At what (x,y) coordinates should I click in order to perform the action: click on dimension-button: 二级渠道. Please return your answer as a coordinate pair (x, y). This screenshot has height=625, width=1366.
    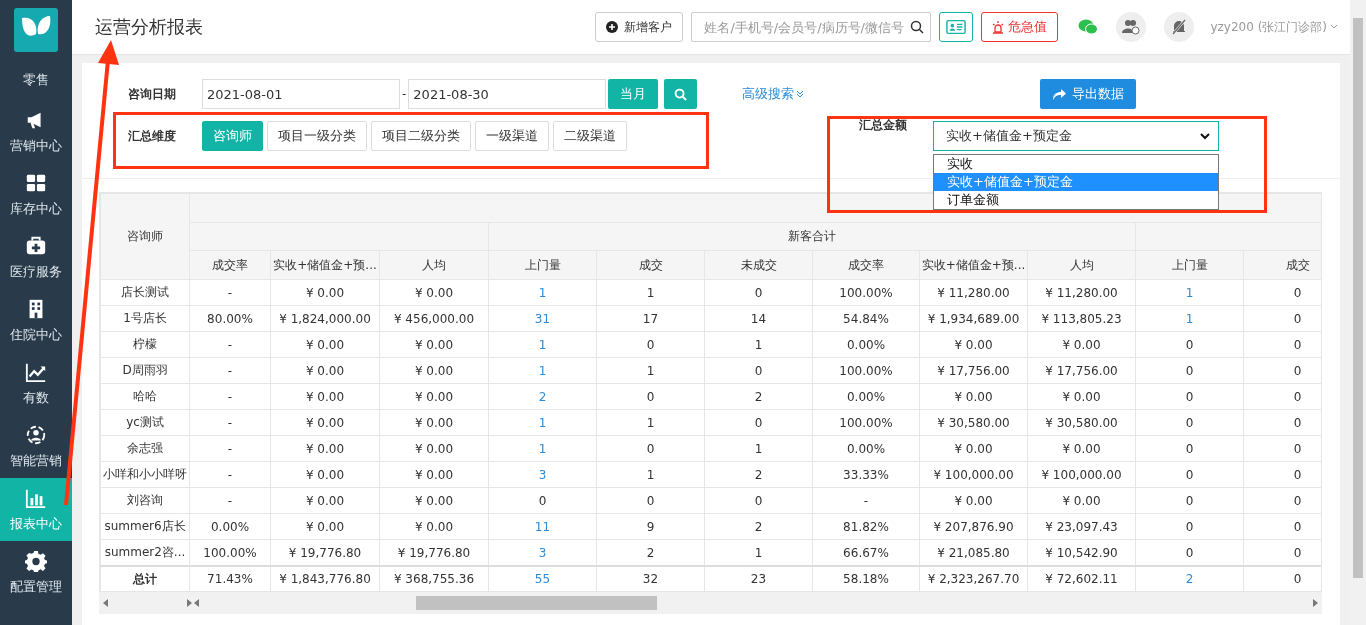
    Looking at the image, I should click on (590, 136).